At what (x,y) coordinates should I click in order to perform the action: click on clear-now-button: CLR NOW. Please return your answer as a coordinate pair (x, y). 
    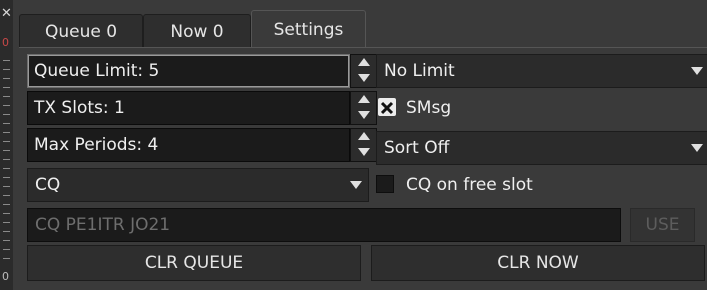
    Looking at the image, I should click on (538, 263).